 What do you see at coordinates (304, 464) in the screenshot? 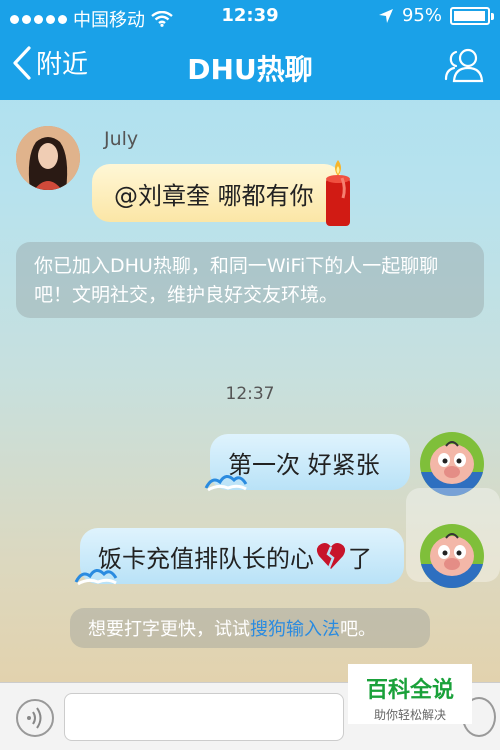
I see `message-text: 第一次 好紧张` at bounding box center [304, 464].